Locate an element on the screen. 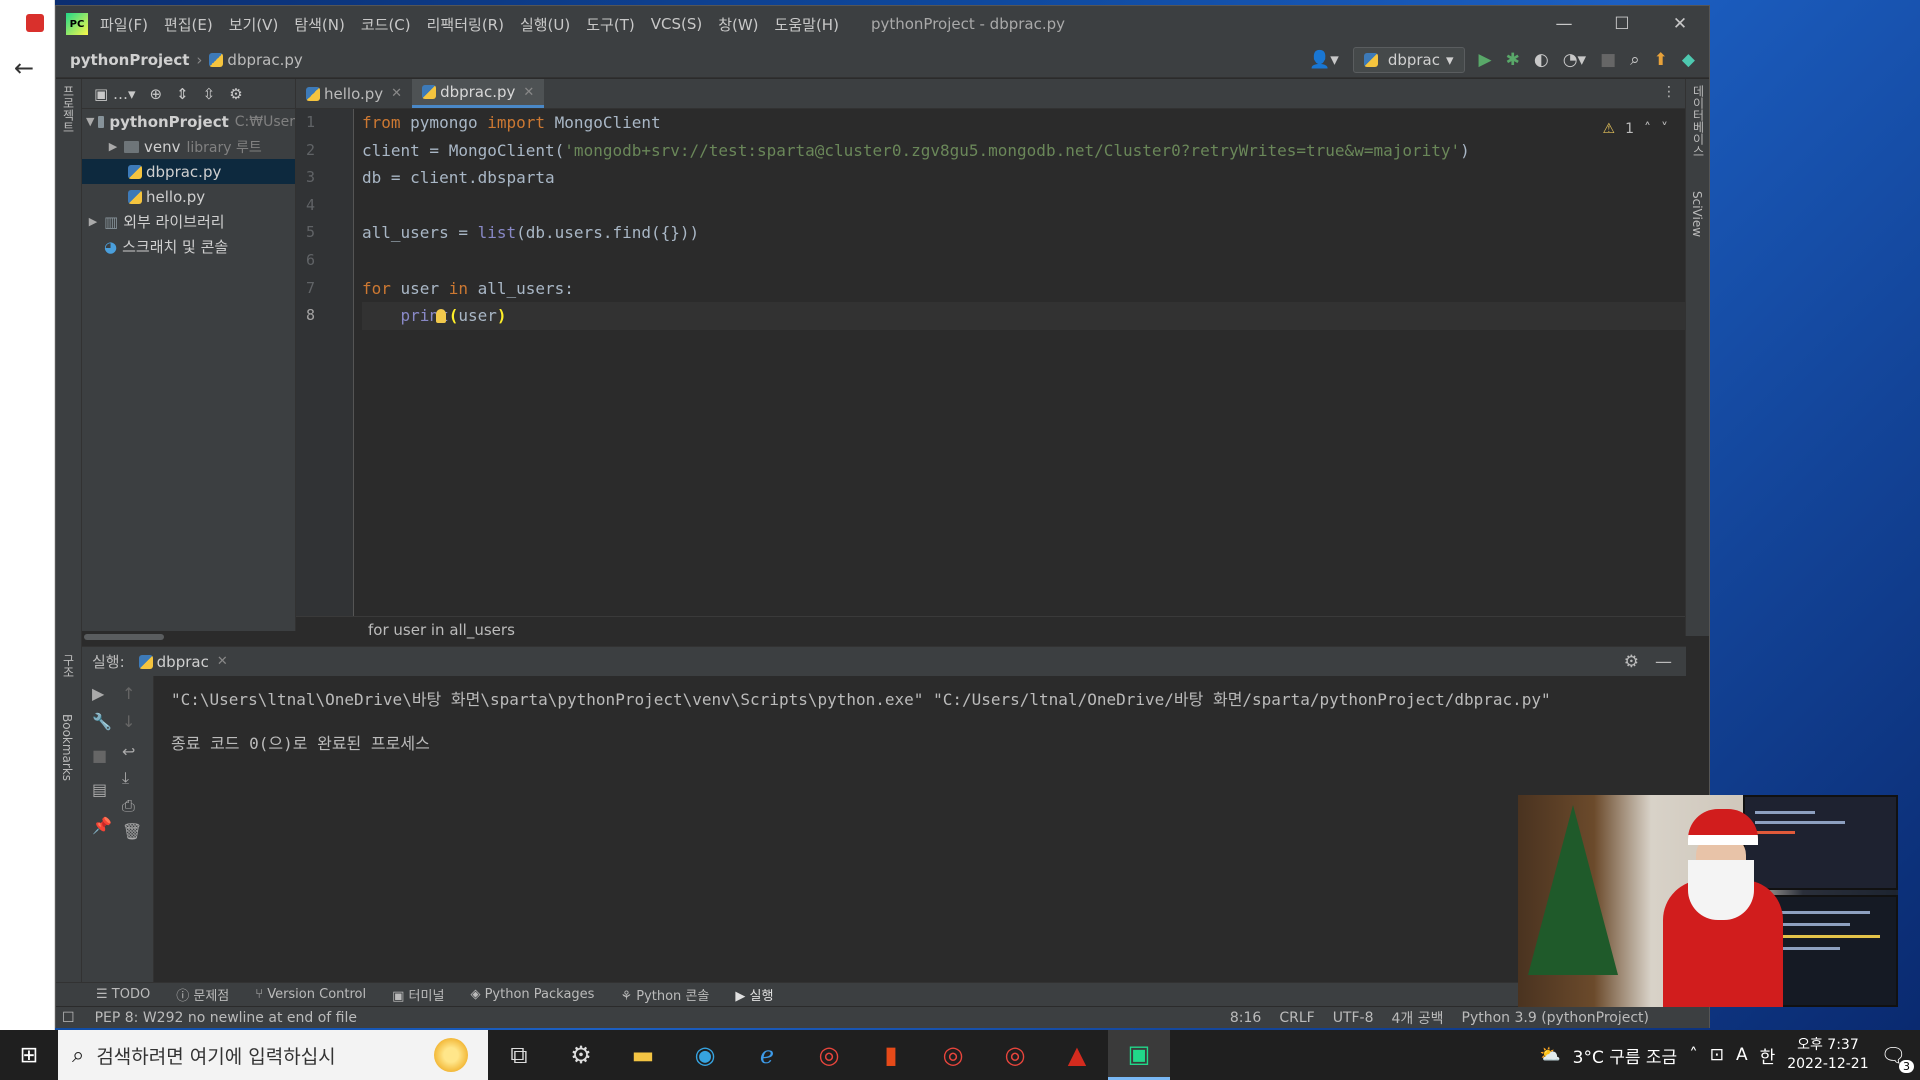  menu-window: 창(W) is located at coordinates (738, 24).